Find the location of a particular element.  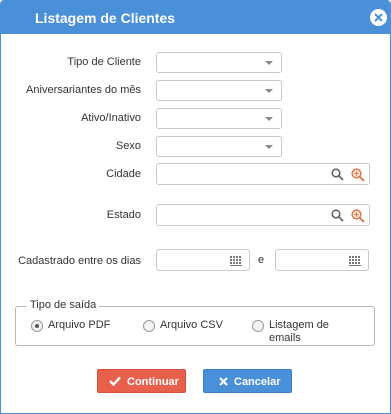

radio-emails is located at coordinates (258, 326).